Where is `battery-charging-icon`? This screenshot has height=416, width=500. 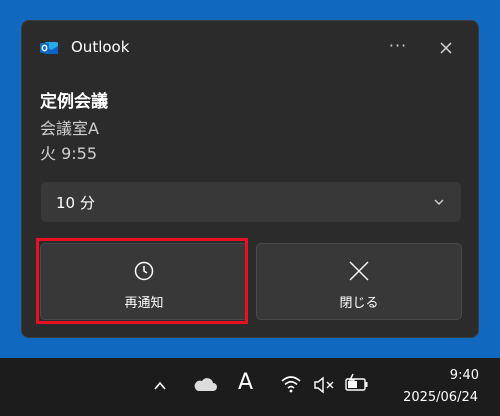 battery-charging-icon is located at coordinates (357, 383).